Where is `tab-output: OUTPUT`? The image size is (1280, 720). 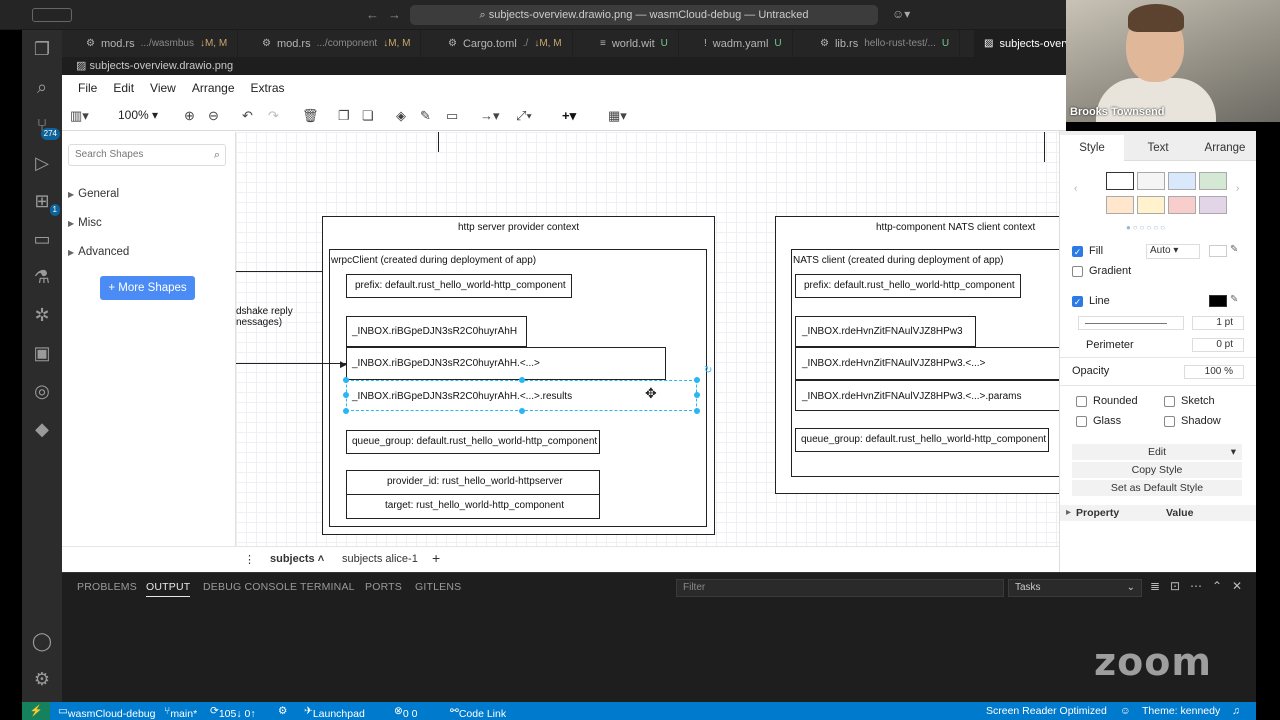 tab-output: OUTPUT is located at coordinates (168, 589).